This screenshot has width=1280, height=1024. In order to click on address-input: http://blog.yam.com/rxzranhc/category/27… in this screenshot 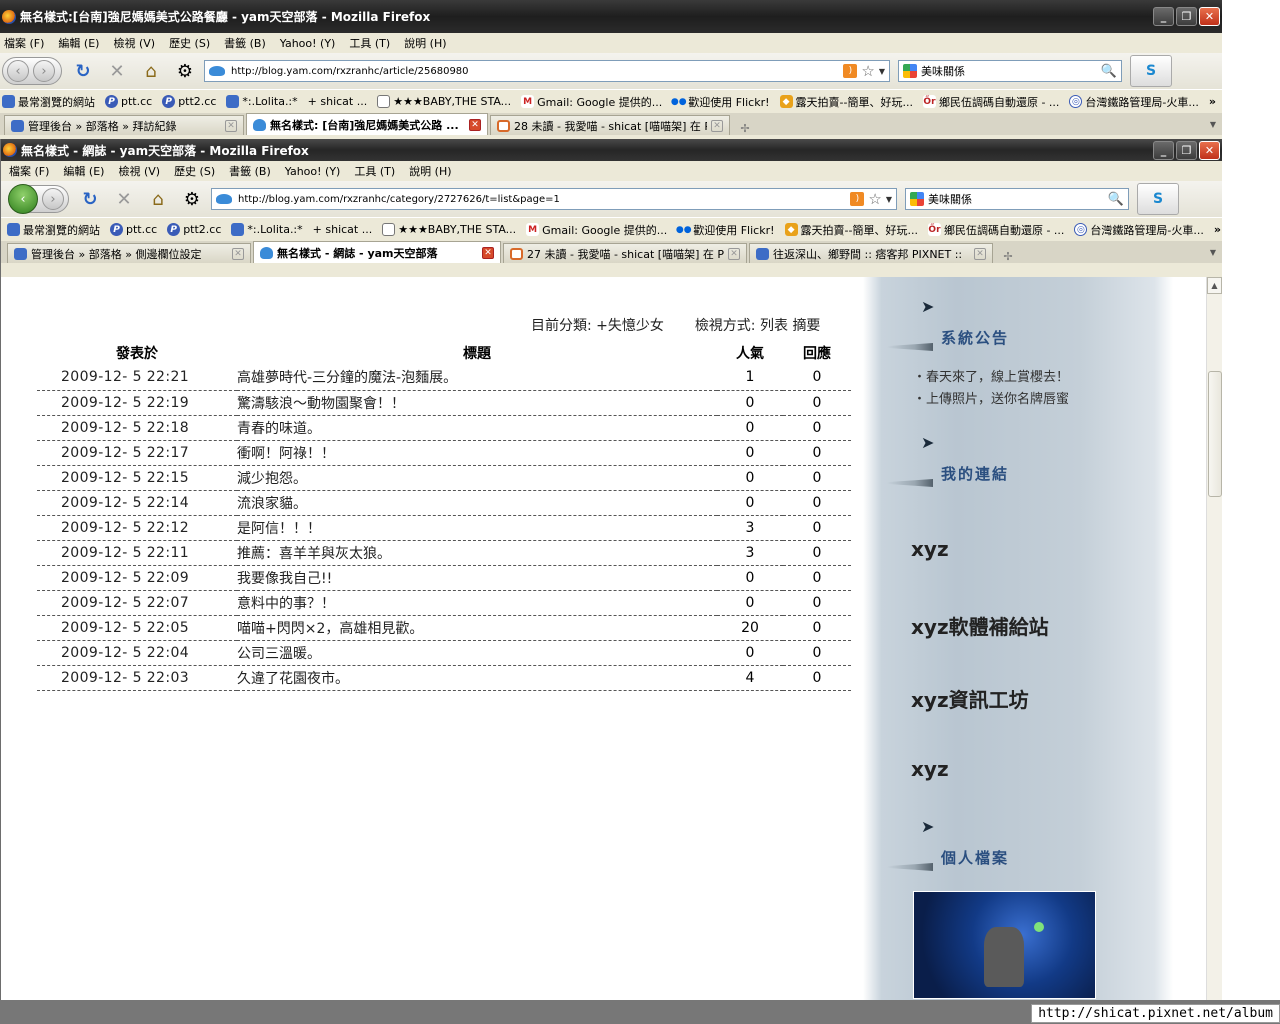, I will do `click(542, 199)`.